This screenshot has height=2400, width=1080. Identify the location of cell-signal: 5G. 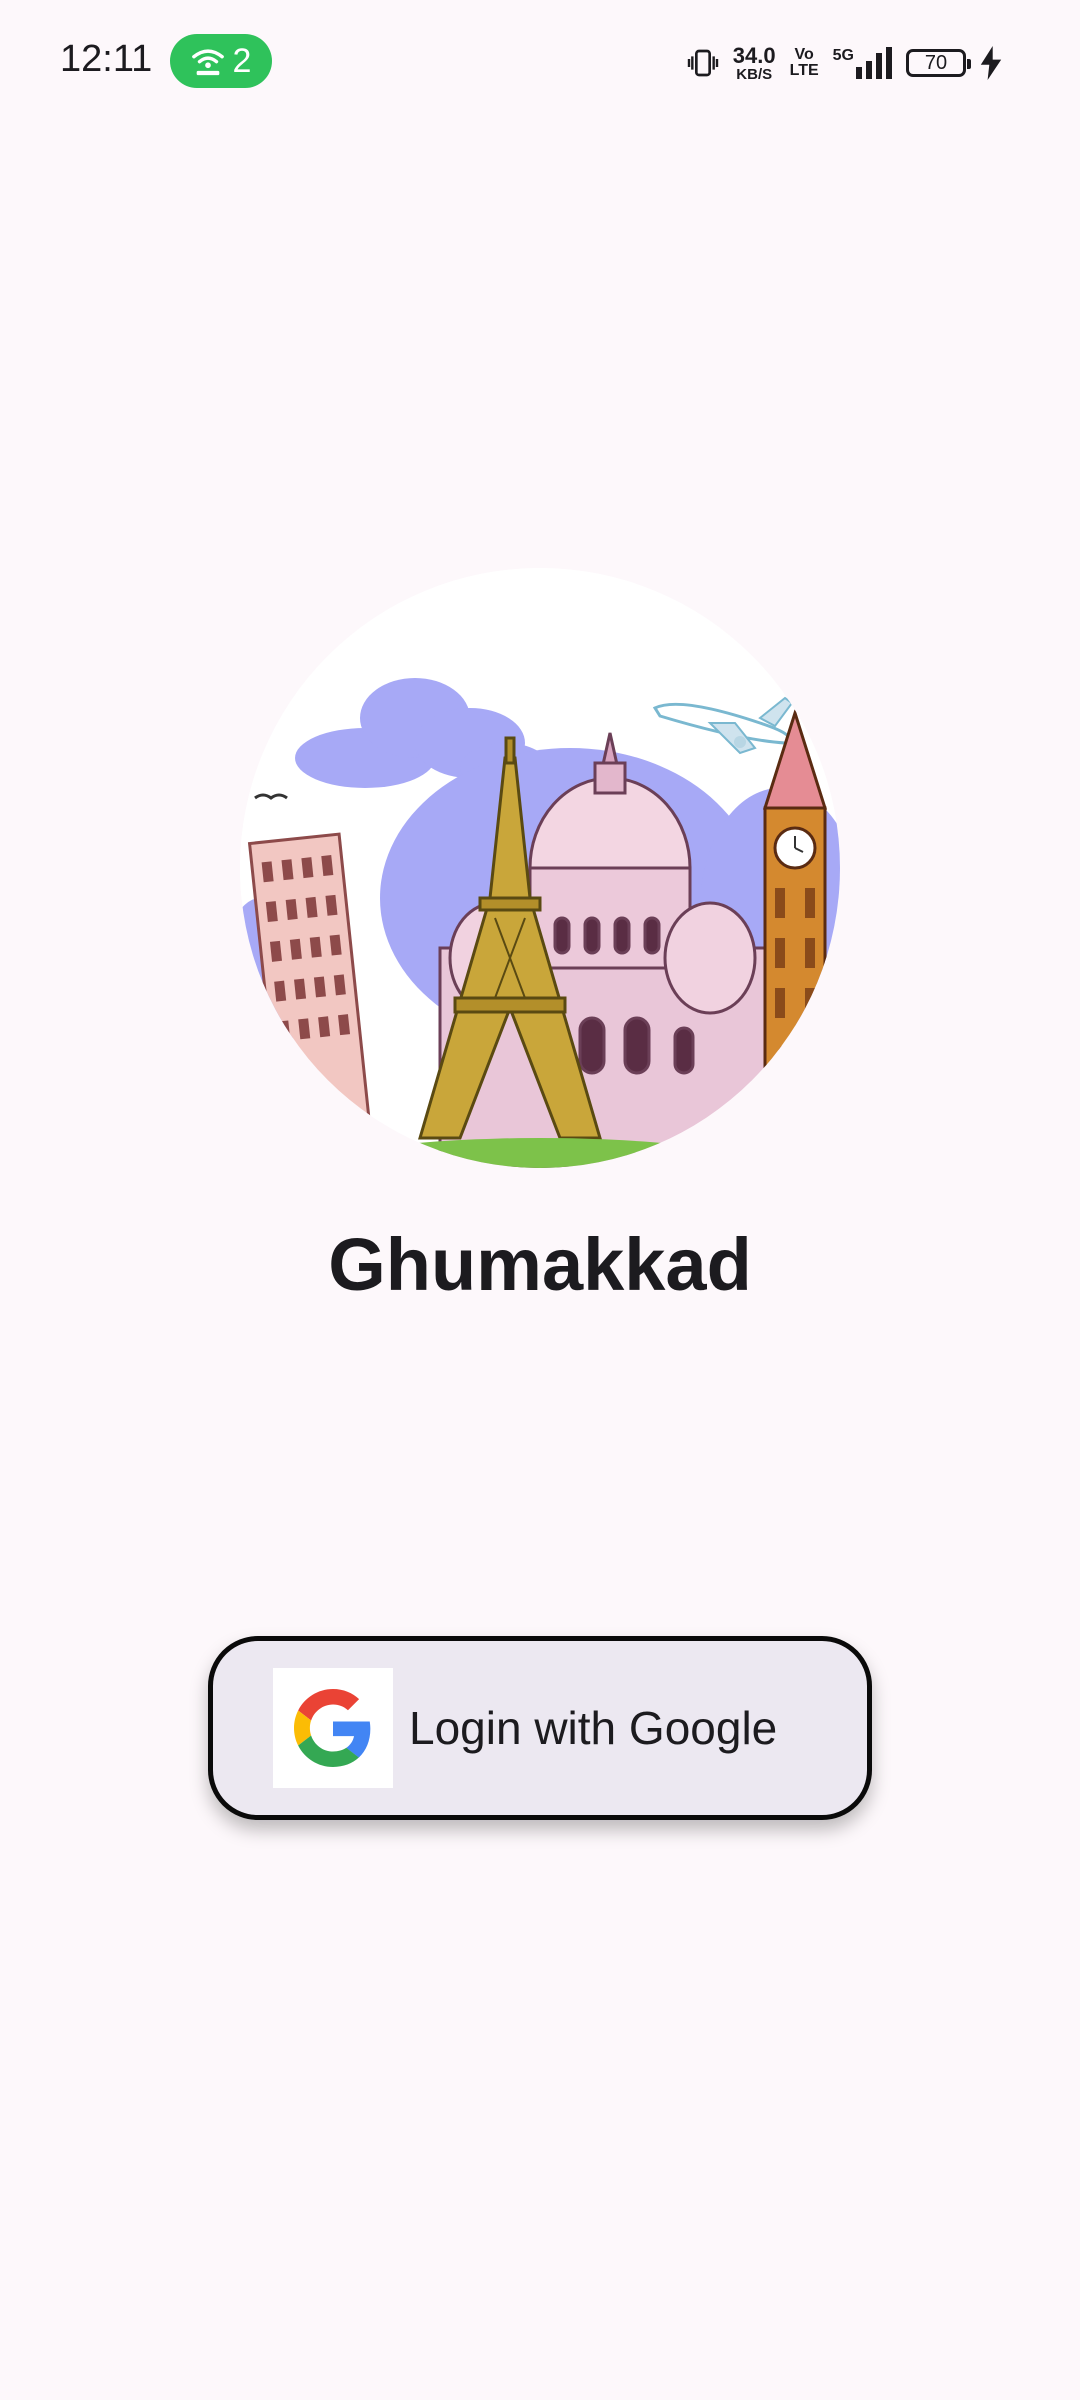
(862, 63).